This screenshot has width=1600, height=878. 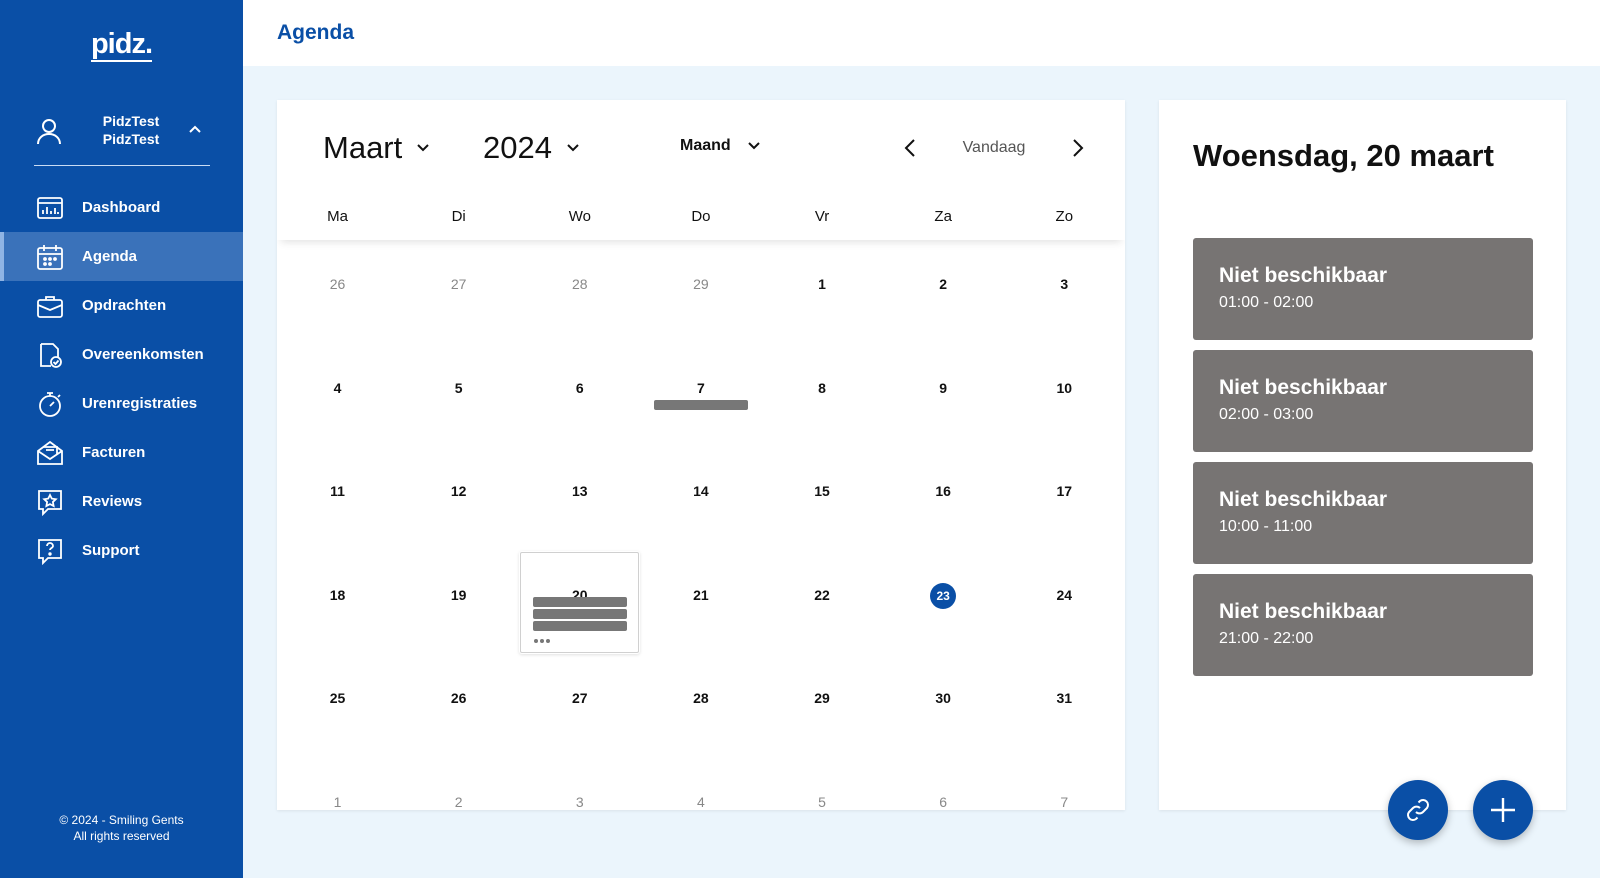 I want to click on weekday-label: Ma, so click(x=337, y=216).